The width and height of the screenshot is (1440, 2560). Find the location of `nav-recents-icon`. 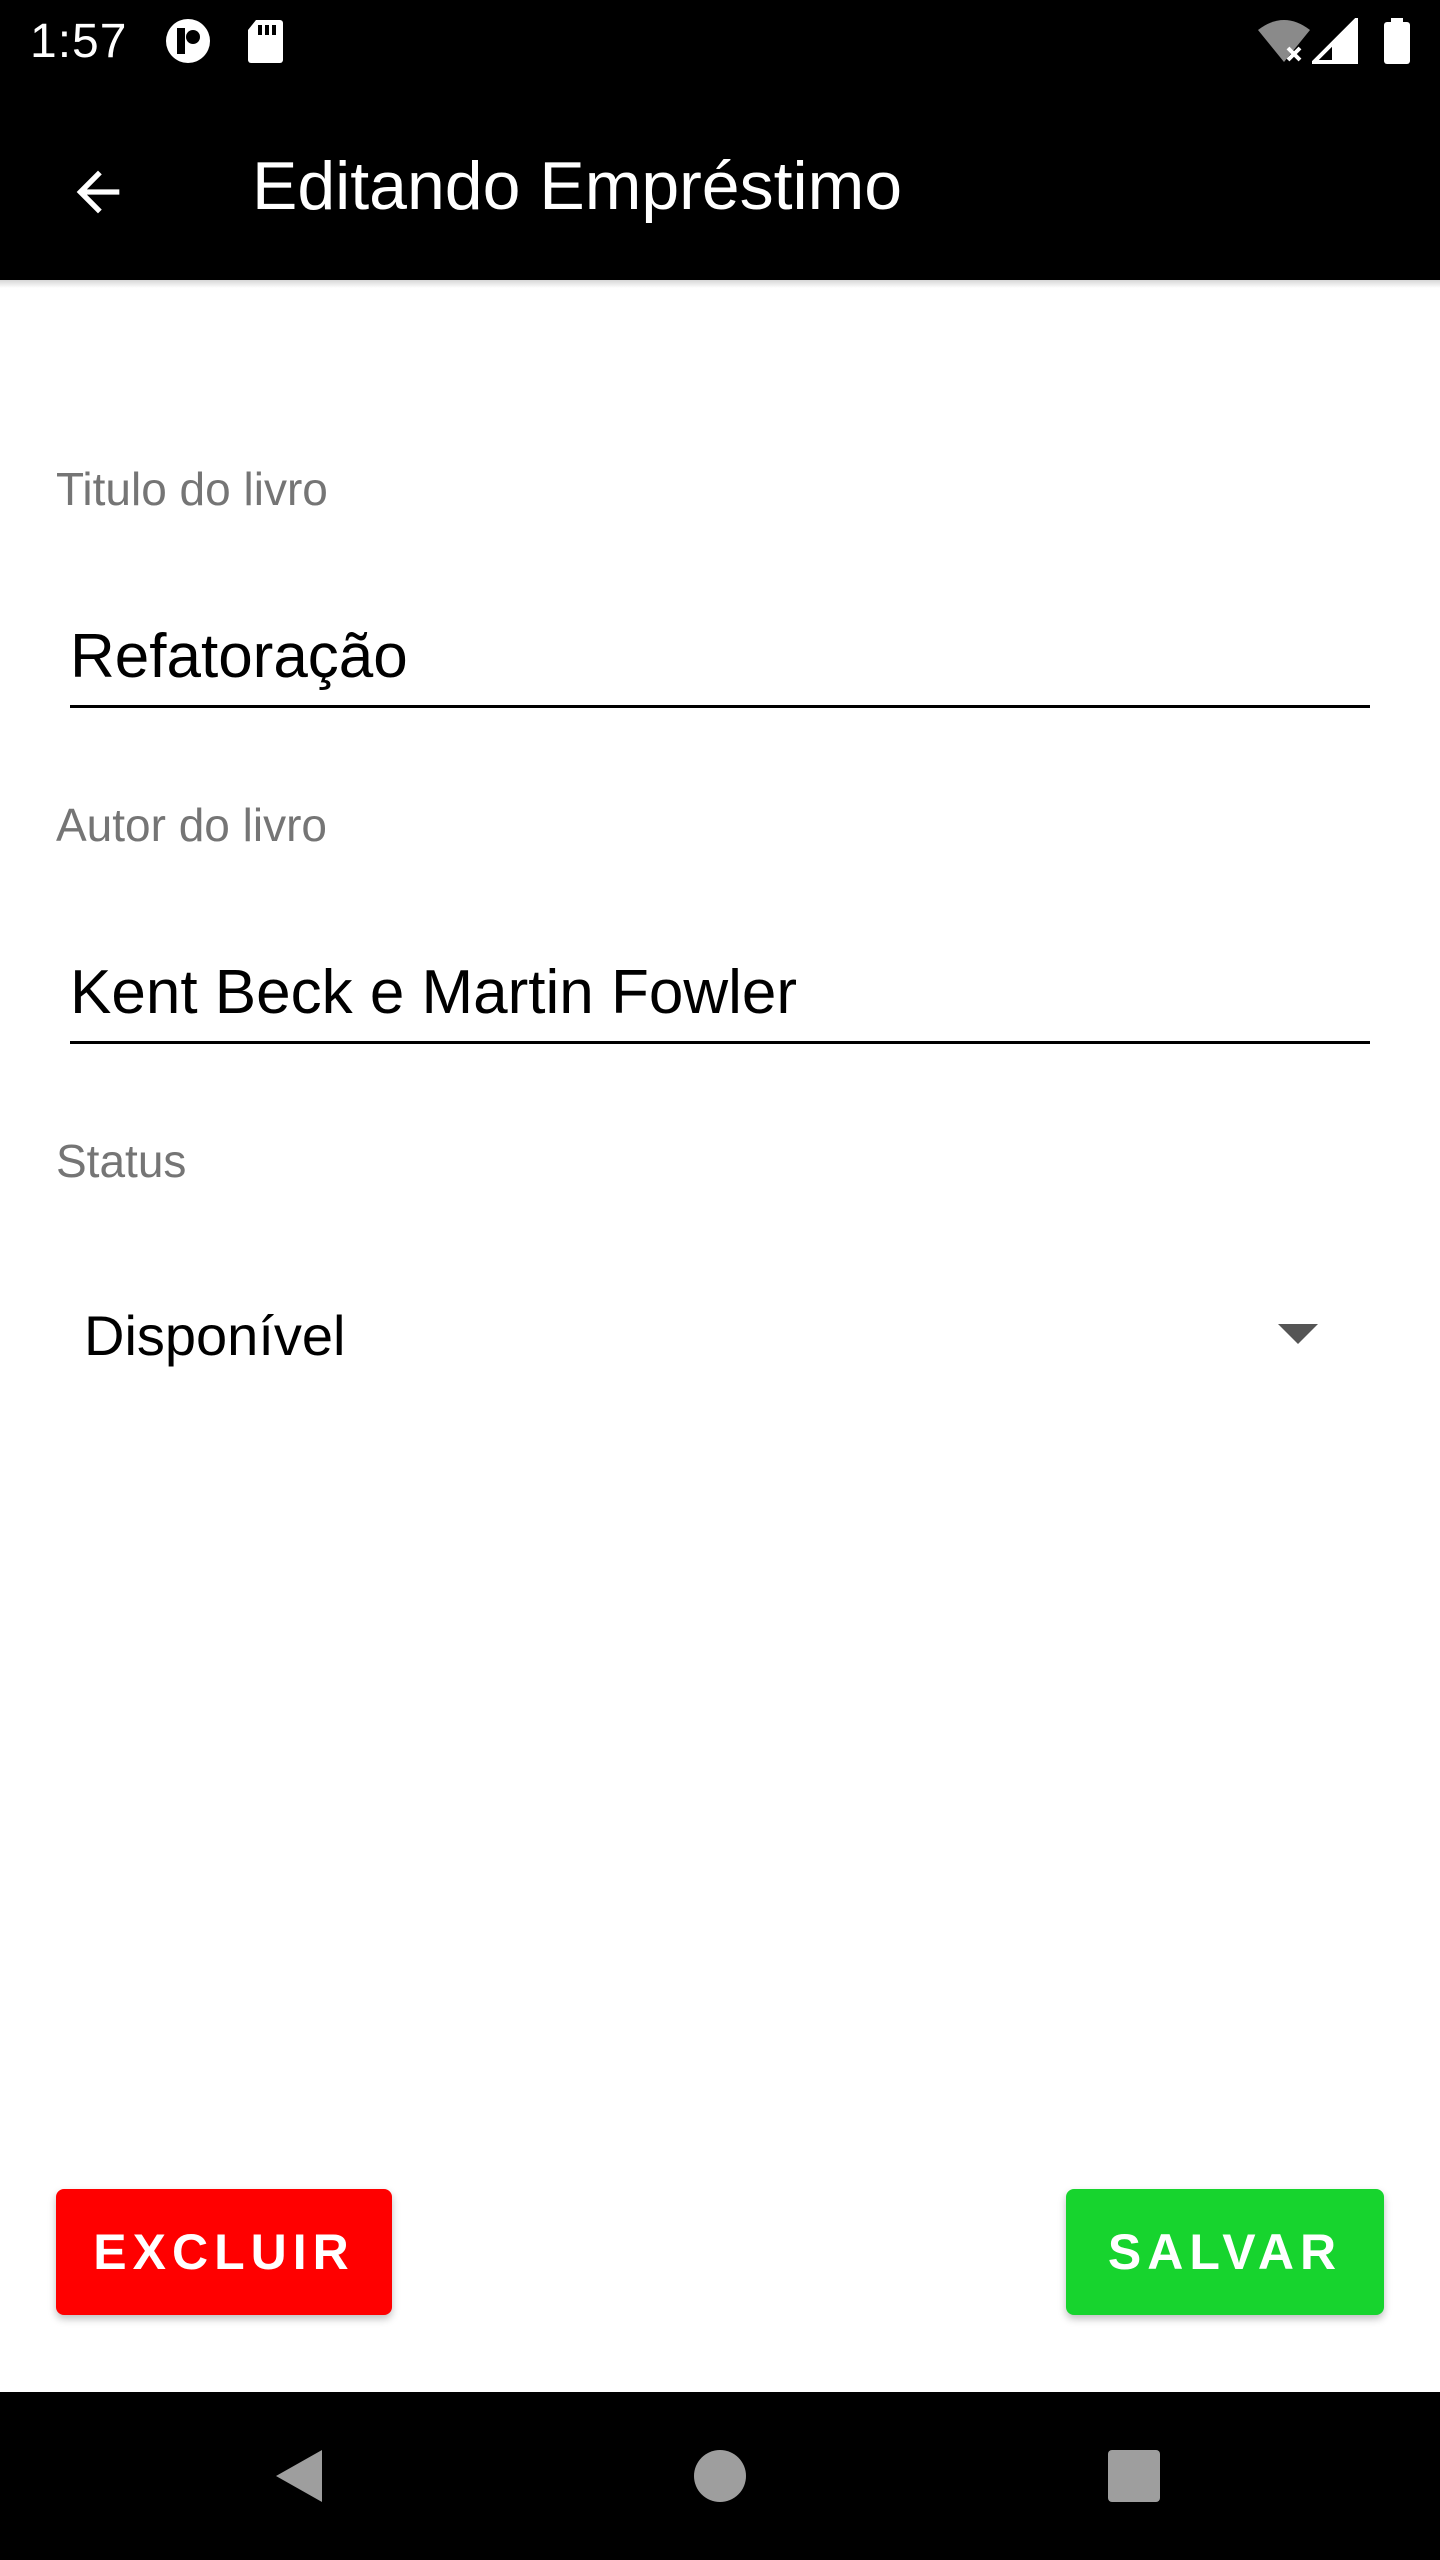

nav-recents-icon is located at coordinates (1134, 2476).